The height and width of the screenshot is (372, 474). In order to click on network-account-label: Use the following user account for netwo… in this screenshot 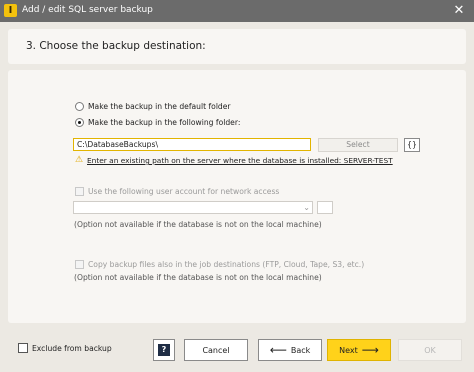, I will do `click(184, 191)`.